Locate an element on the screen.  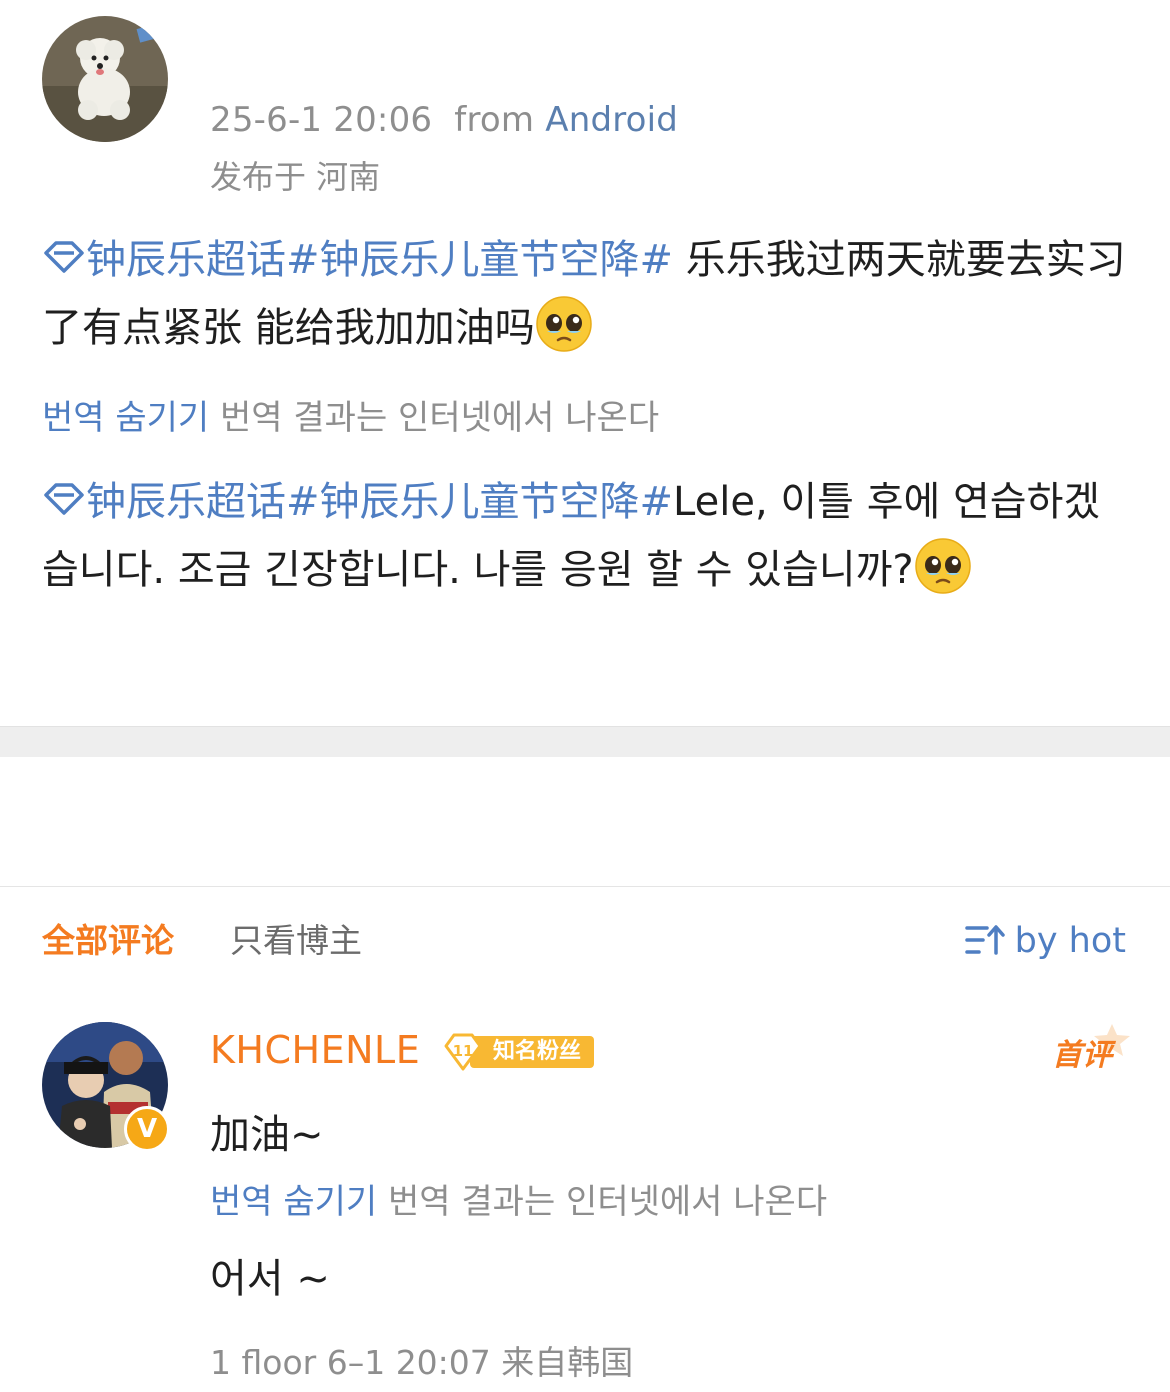
tab-all-comments: 全部评论 is located at coordinates (108, 941).